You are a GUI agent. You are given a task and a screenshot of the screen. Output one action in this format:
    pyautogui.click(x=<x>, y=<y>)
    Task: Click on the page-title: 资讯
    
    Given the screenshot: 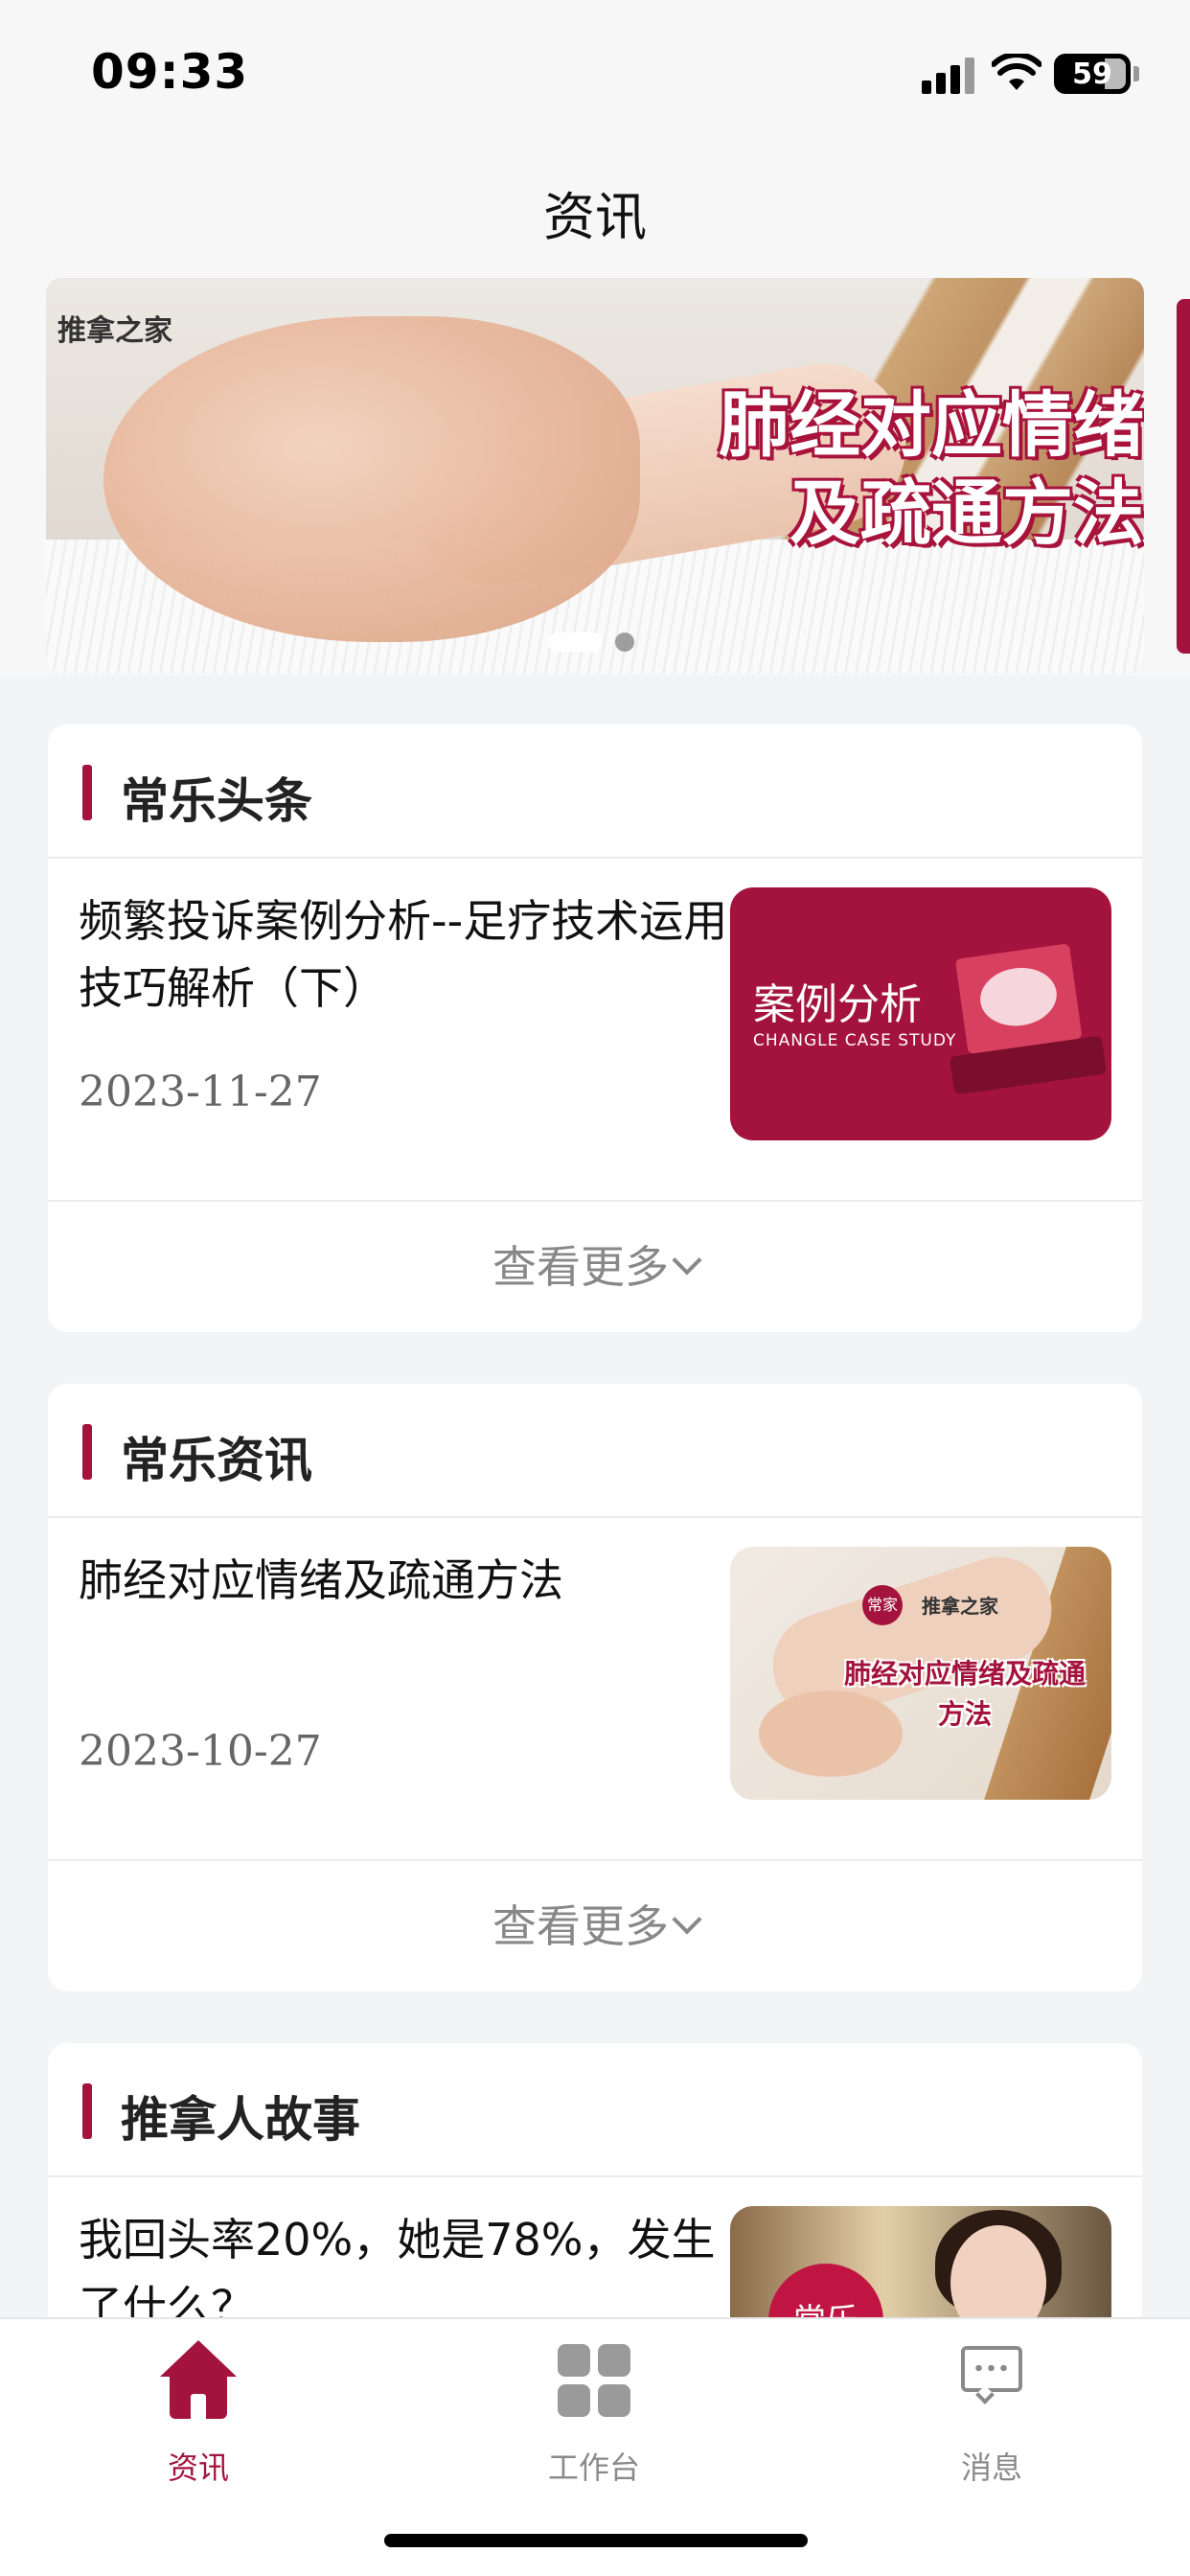 What is the action you would take?
    pyautogui.click(x=595, y=217)
    